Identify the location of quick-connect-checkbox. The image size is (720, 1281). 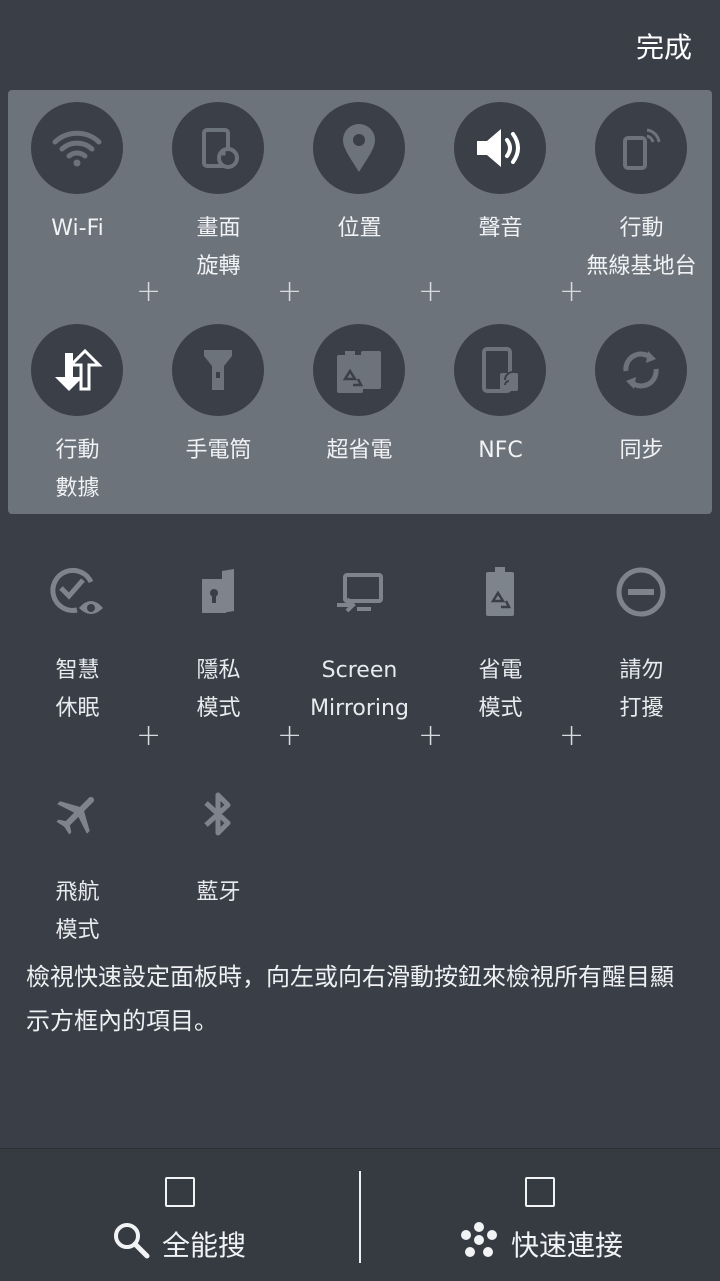
(540, 1192).